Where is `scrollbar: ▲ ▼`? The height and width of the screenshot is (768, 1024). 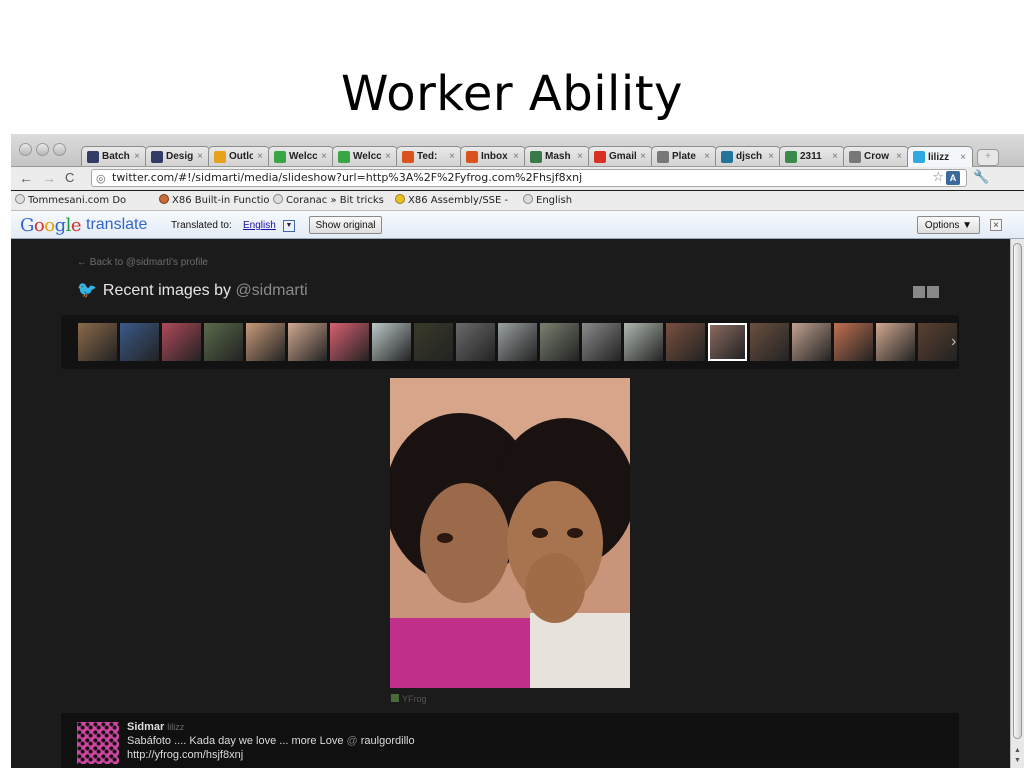
scrollbar: ▲ ▼ is located at coordinates (1017, 503).